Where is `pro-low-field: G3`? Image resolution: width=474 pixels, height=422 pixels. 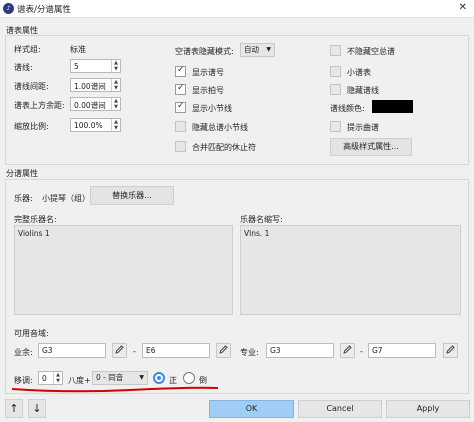 pro-low-field: G3 is located at coordinates (300, 350).